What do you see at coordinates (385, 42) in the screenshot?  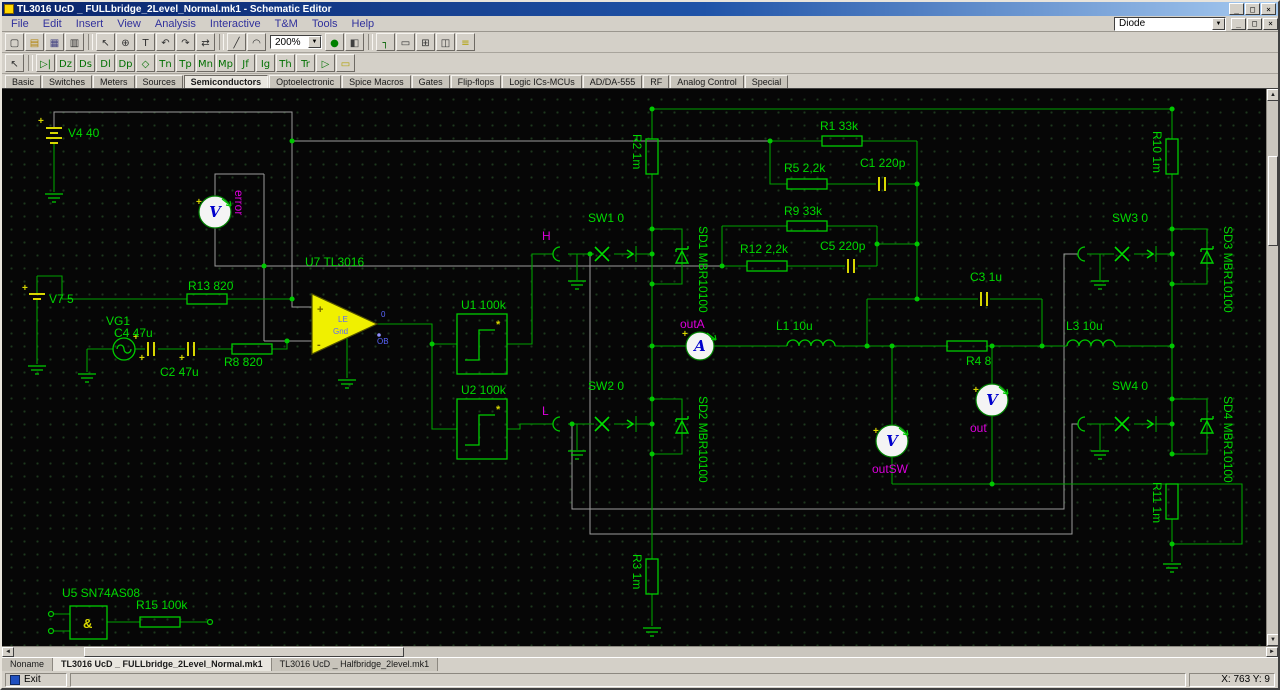 I see `wire-tool-button: ┐` at bounding box center [385, 42].